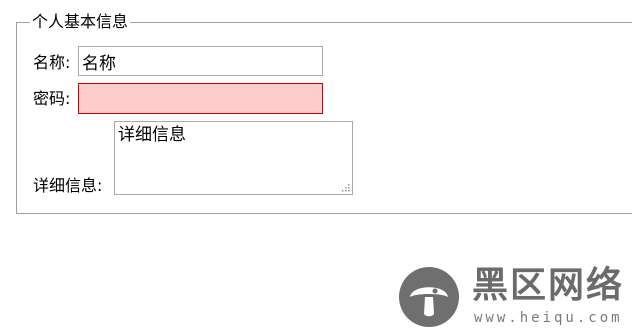 This screenshot has width=632, height=335. I want to click on details-textarea-text: 详细信息, so click(152, 135).